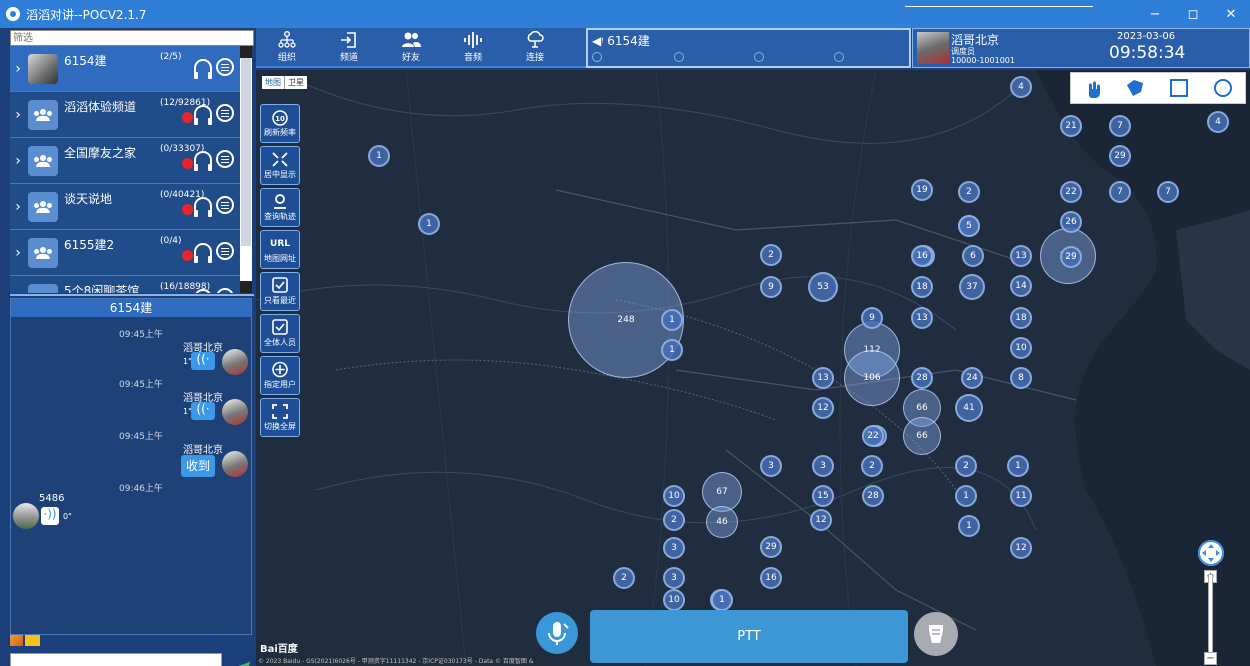  What do you see at coordinates (273, 82) in the screenshot?
I see `map-type-map: 地图` at bounding box center [273, 82].